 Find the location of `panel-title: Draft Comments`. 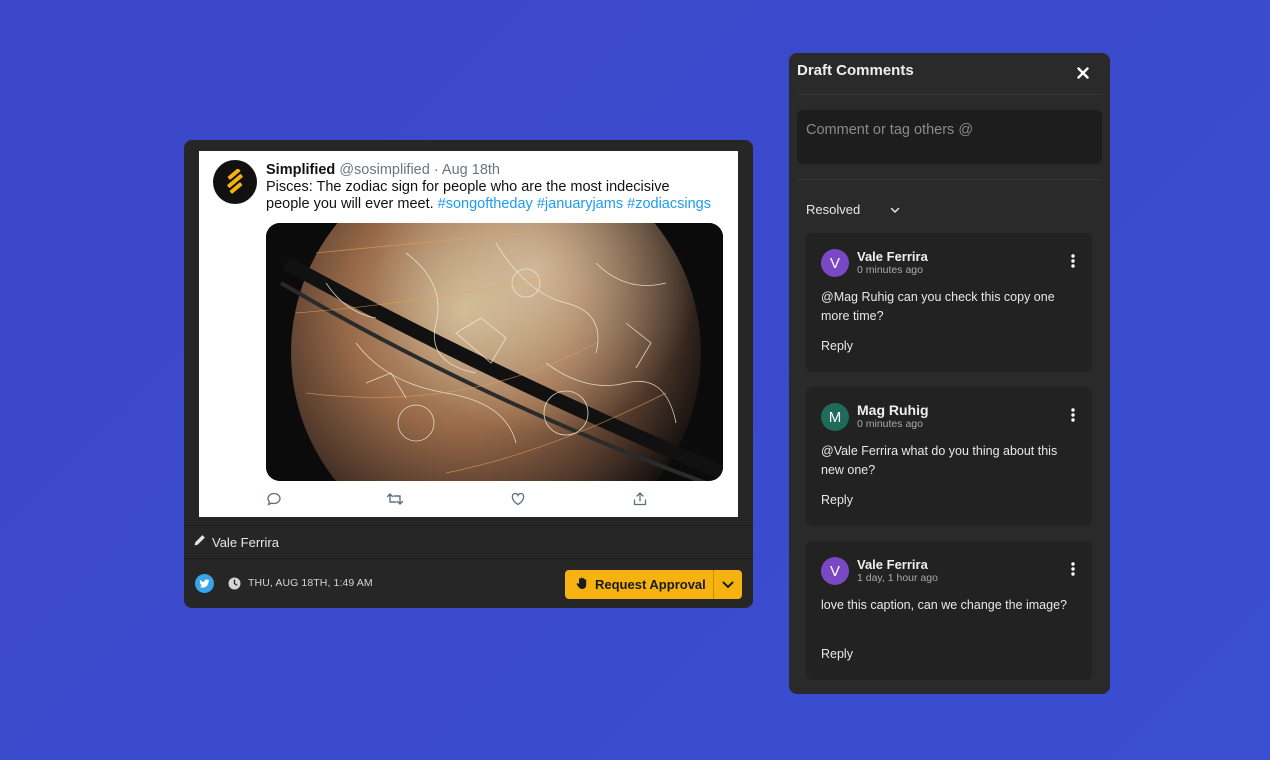

panel-title: Draft Comments is located at coordinates (855, 70).